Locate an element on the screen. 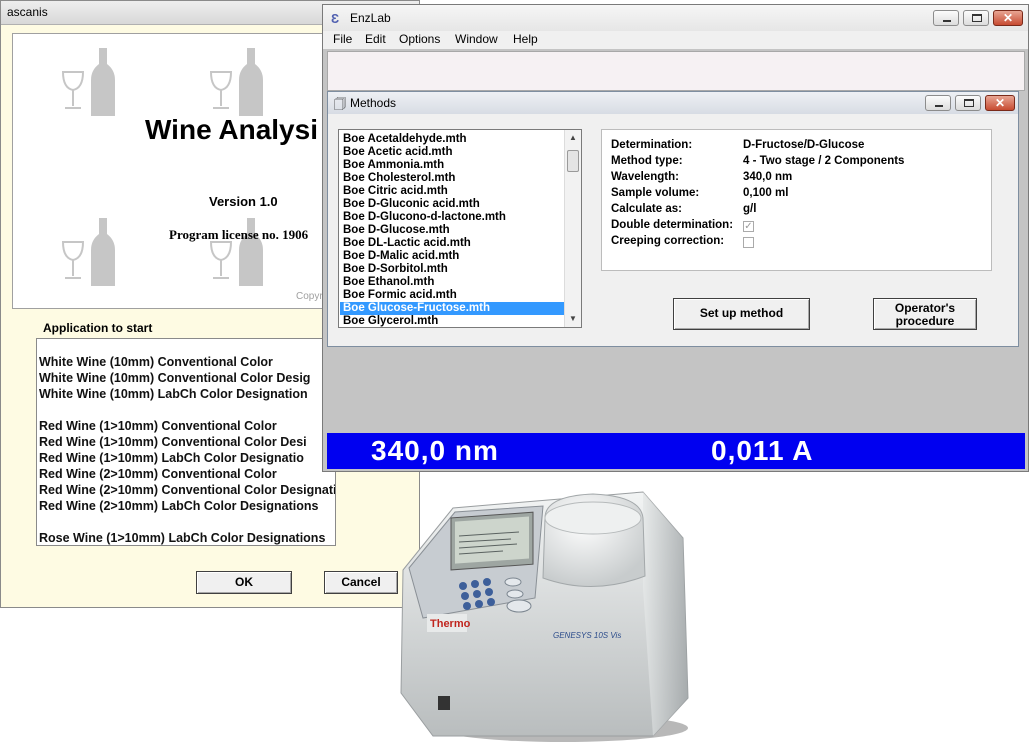  method-item: Boe Ethanol.mth is located at coordinates (452, 282).